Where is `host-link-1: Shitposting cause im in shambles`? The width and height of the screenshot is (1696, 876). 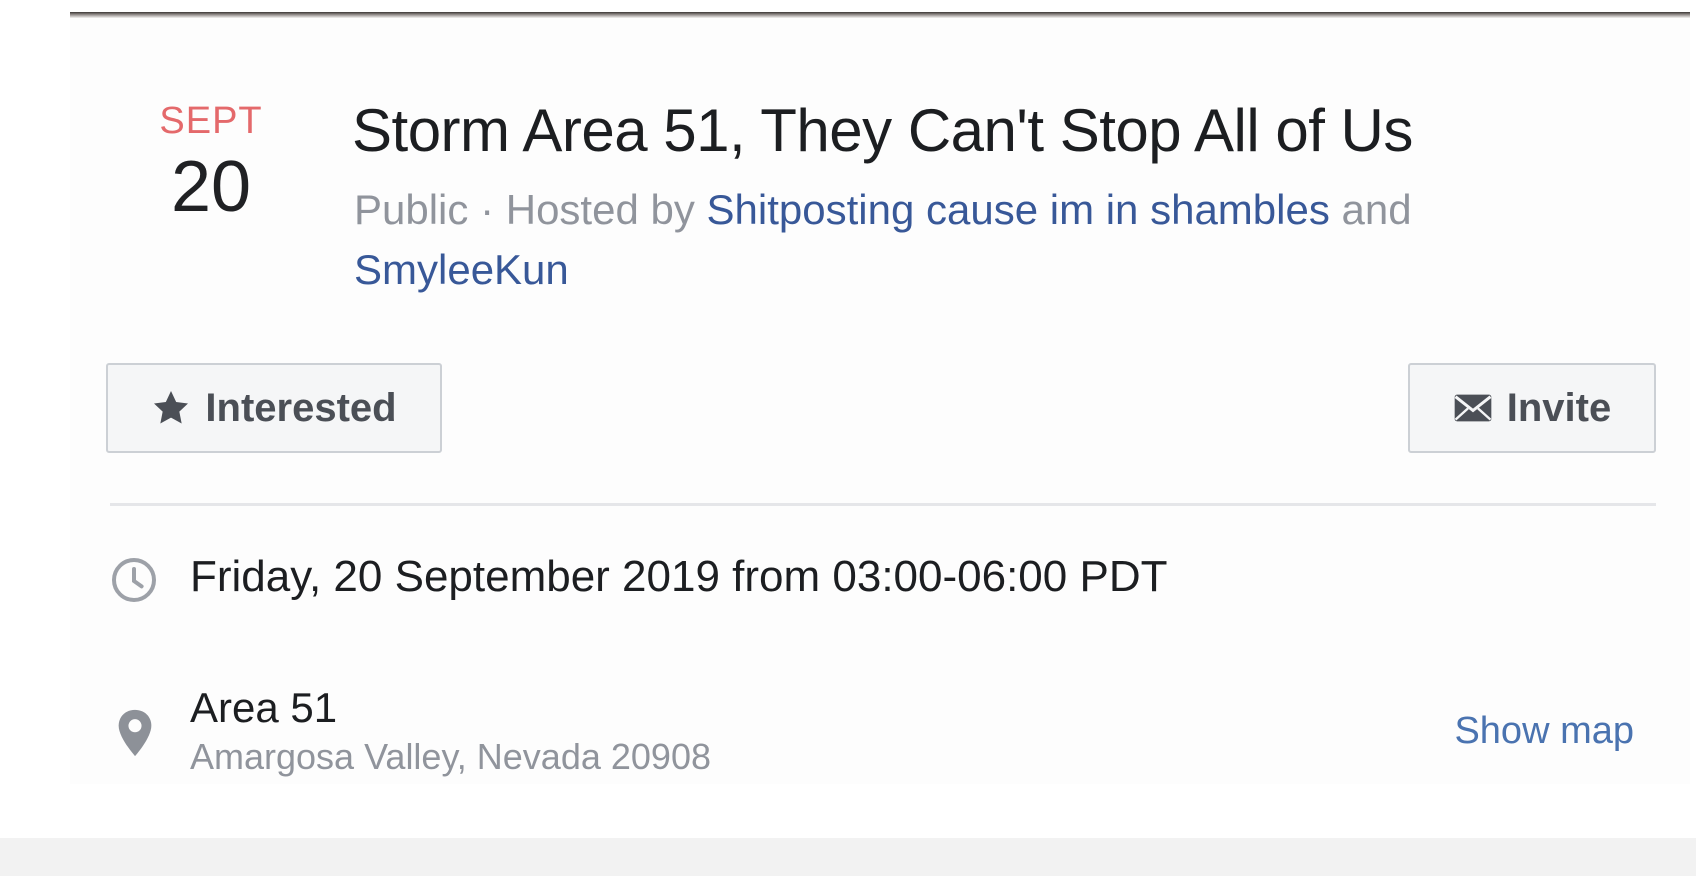 host-link-1: Shitposting cause im in shambles is located at coordinates (1018, 209).